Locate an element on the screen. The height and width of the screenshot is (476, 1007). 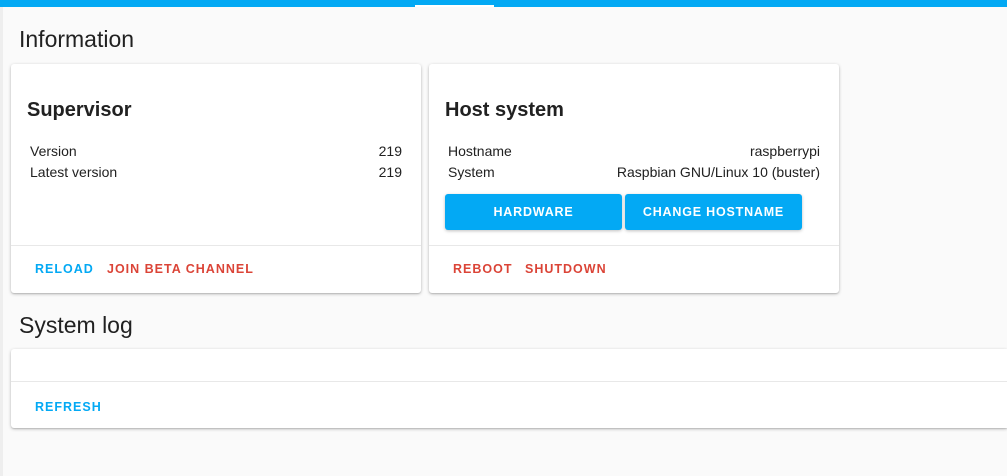
left-edge-divider is located at coordinates (1, 241).